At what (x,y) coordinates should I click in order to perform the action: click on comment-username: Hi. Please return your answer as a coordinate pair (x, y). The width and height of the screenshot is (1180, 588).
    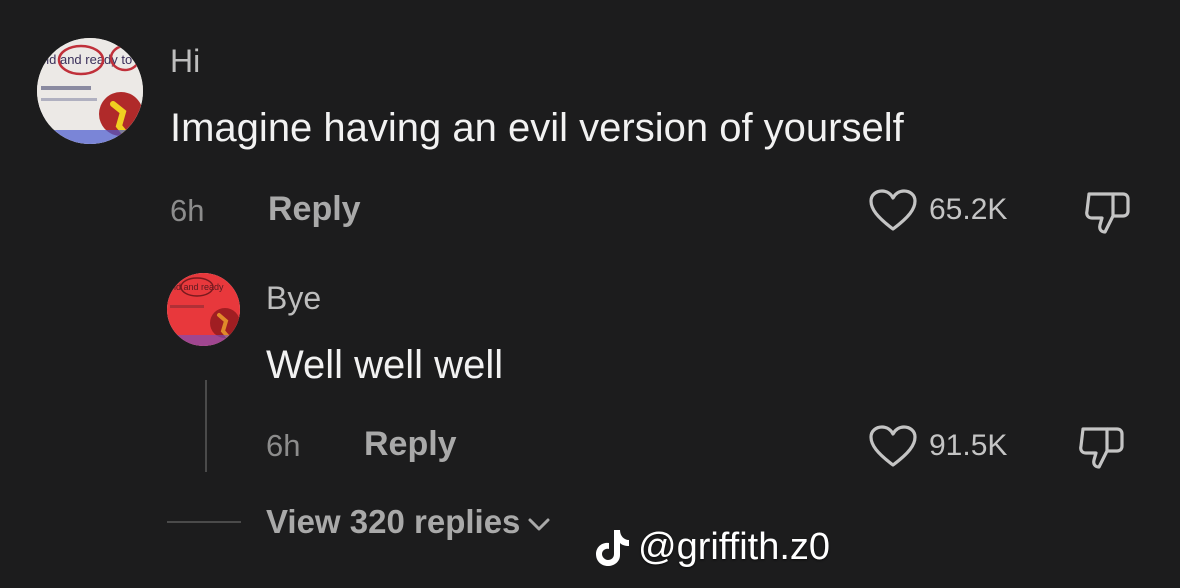
    Looking at the image, I should click on (185, 61).